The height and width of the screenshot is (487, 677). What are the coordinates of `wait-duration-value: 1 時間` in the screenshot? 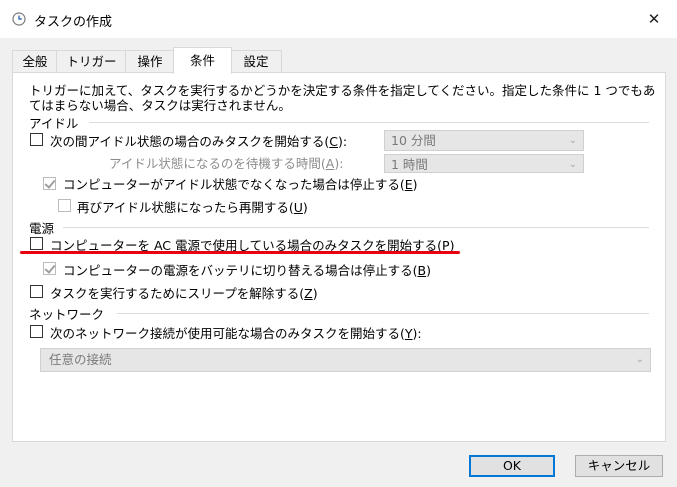 It's located at (409, 164).